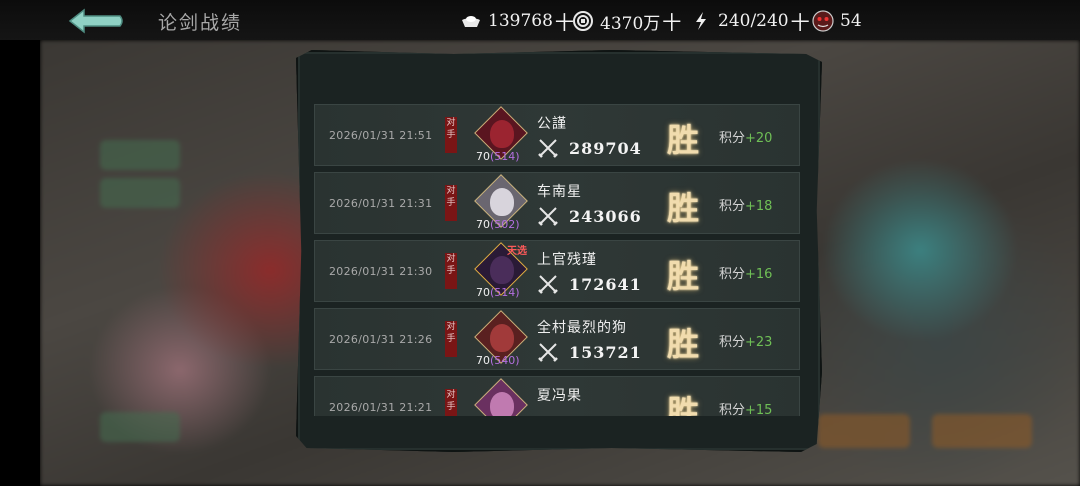  What do you see at coordinates (746, 409) in the screenshot?
I see `score-change: 积分+15` at bounding box center [746, 409].